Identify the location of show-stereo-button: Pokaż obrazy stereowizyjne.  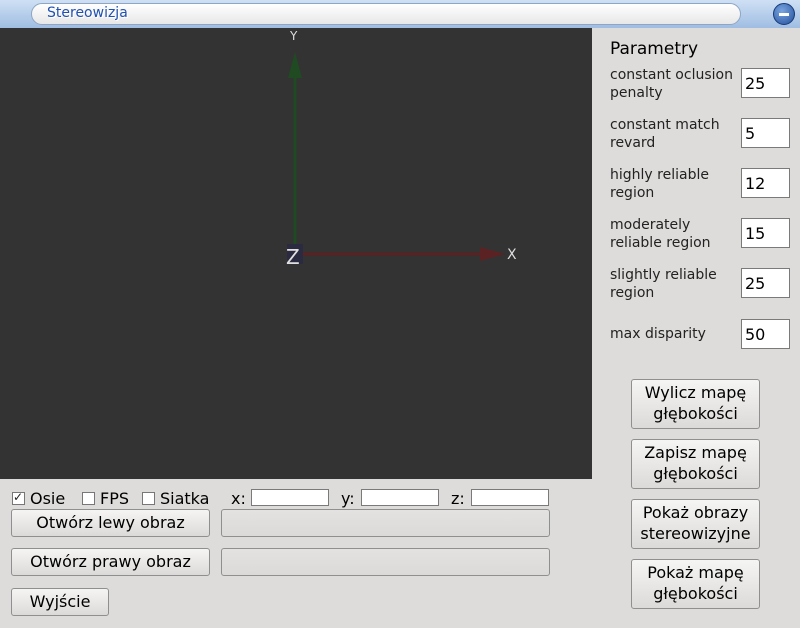
(695, 524).